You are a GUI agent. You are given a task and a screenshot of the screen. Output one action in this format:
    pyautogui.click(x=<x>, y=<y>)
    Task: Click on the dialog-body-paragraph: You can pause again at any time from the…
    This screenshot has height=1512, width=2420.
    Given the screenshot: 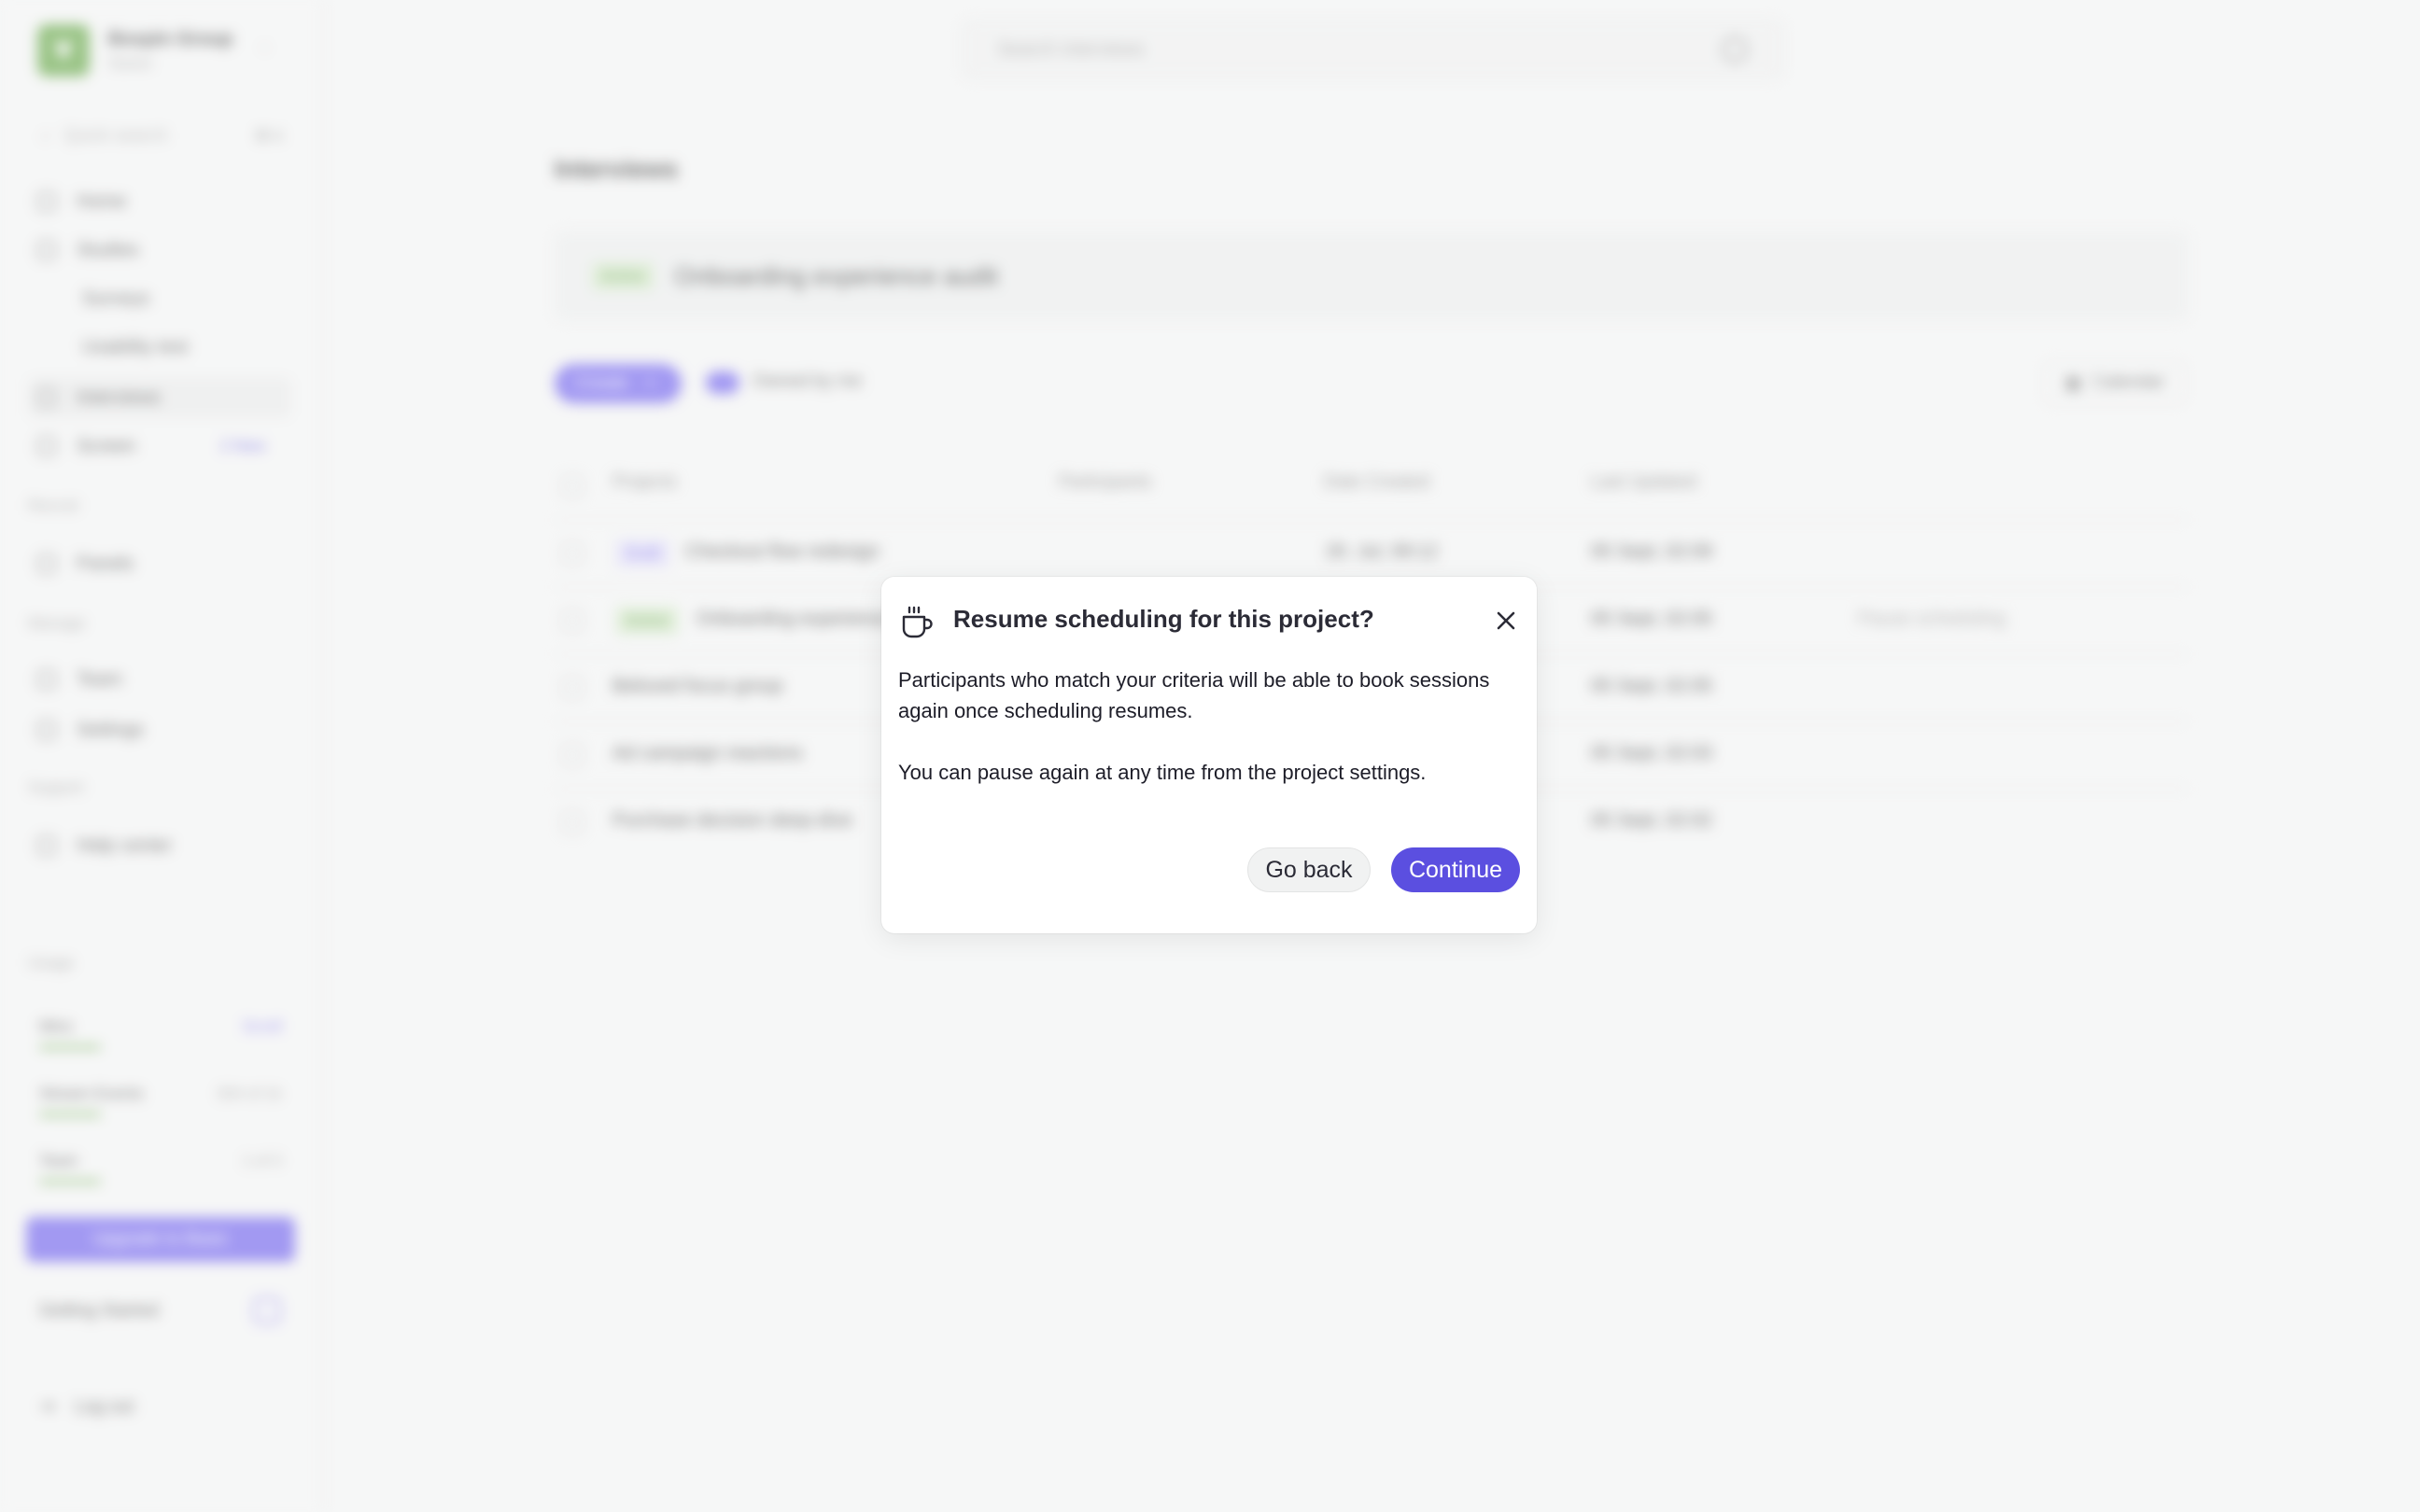 What is the action you would take?
    pyautogui.click(x=1163, y=772)
    